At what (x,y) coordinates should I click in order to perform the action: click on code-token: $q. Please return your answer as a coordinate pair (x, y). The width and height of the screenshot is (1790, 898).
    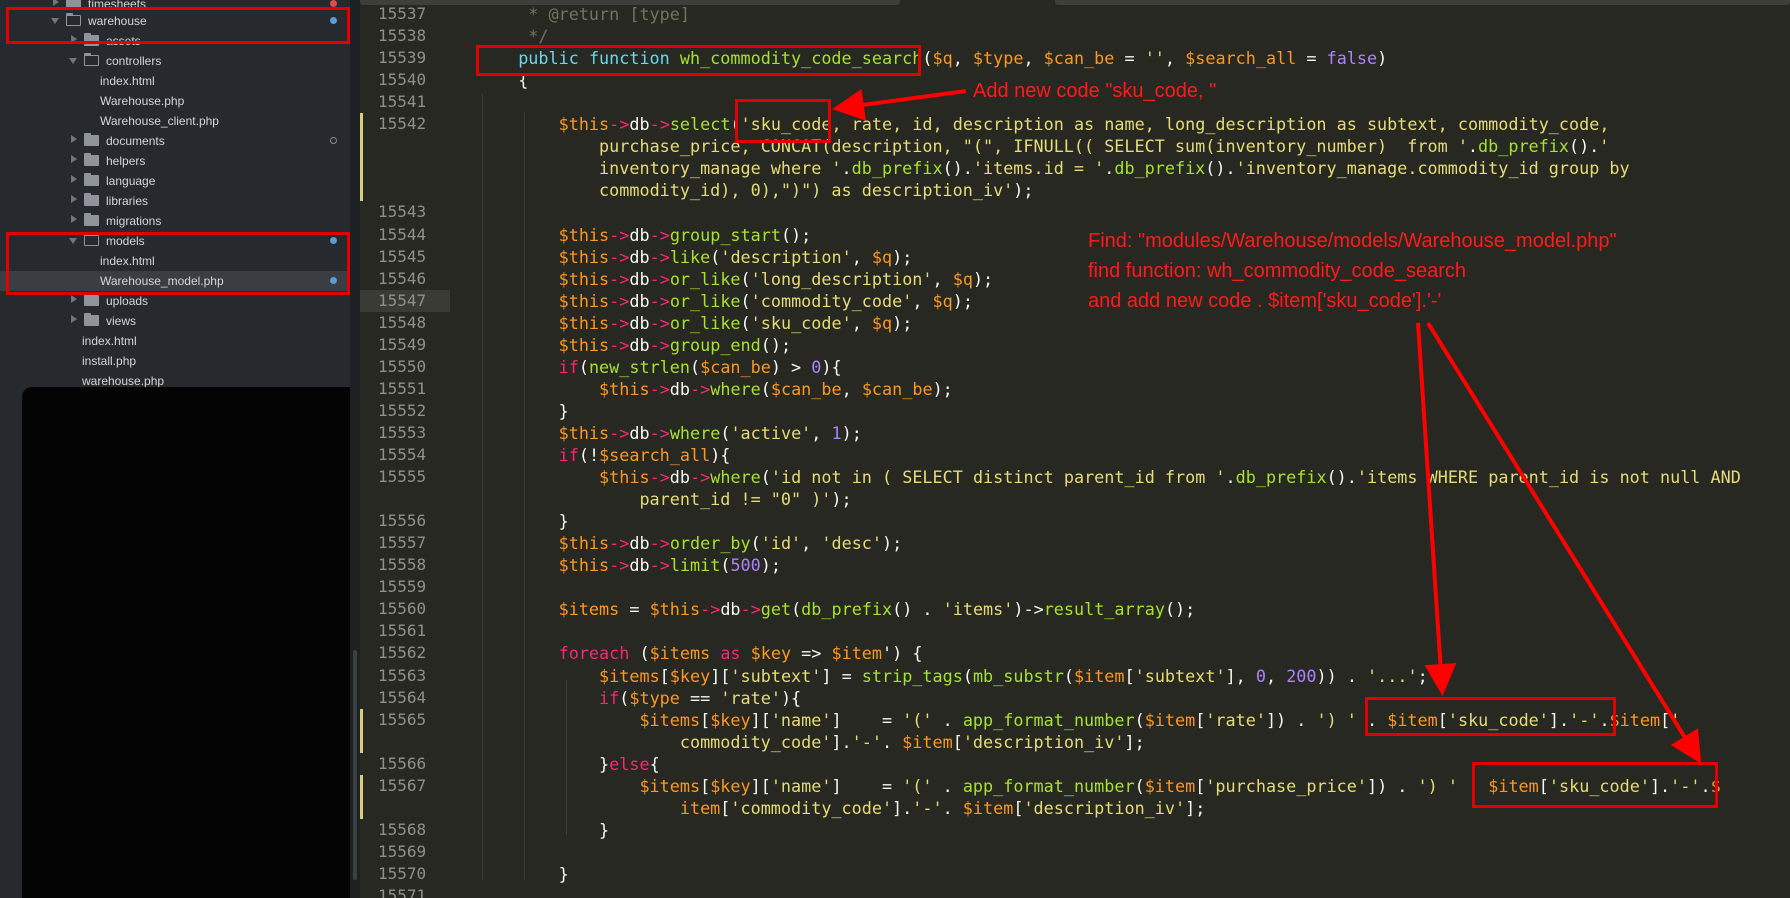
    Looking at the image, I should click on (942, 300).